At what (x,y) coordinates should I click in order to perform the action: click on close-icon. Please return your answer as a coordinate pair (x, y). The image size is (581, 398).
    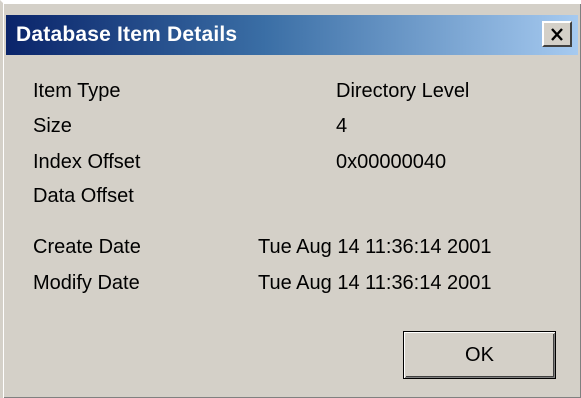
    Looking at the image, I should click on (557, 34).